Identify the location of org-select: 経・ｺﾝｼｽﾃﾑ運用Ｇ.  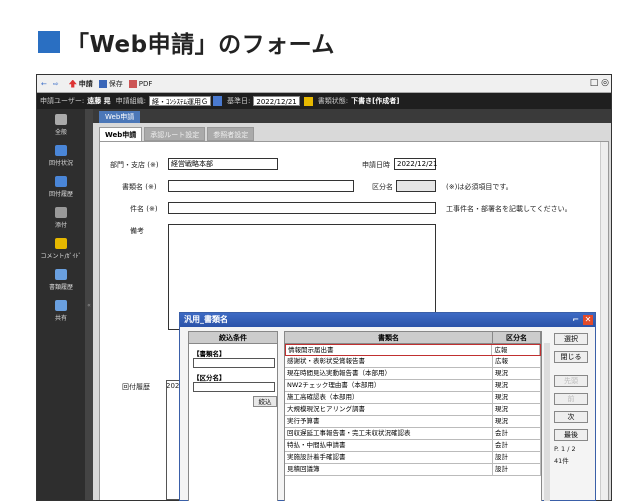
(180, 101).